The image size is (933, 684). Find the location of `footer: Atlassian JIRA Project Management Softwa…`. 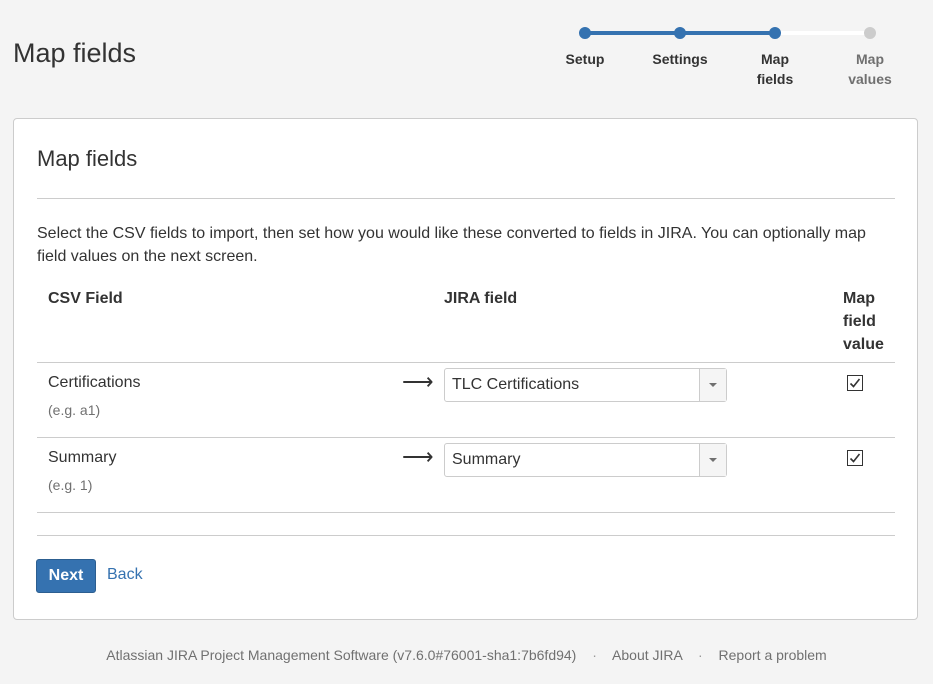

footer: Atlassian JIRA Project Management Softwa… is located at coordinates (466, 655).